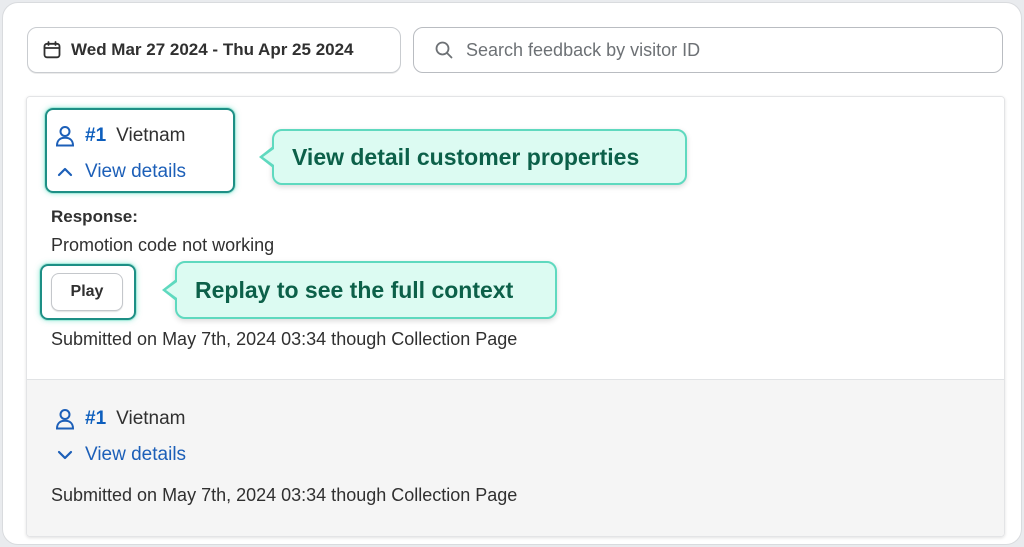 The width and height of the screenshot is (1024, 547). I want to click on details-callout: View detail customer properties, so click(473, 157).